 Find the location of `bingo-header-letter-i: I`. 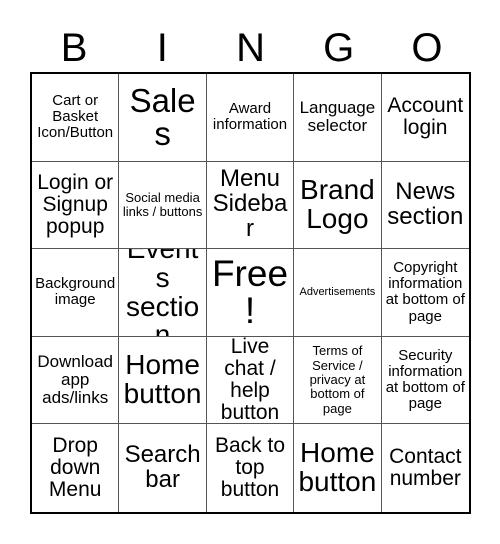

bingo-header-letter-i: I is located at coordinates (162, 48).